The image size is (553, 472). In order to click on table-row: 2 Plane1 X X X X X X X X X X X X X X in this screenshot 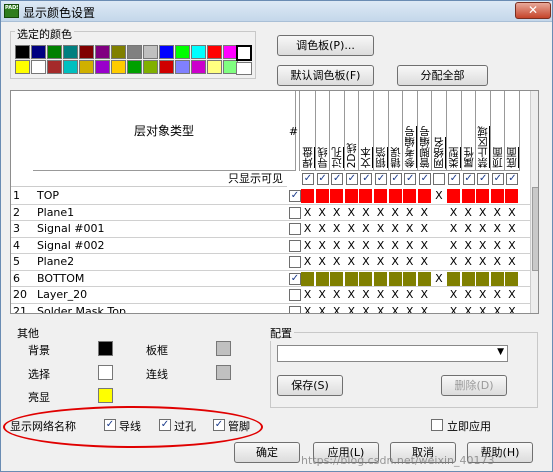, I will do `click(271, 213)`.